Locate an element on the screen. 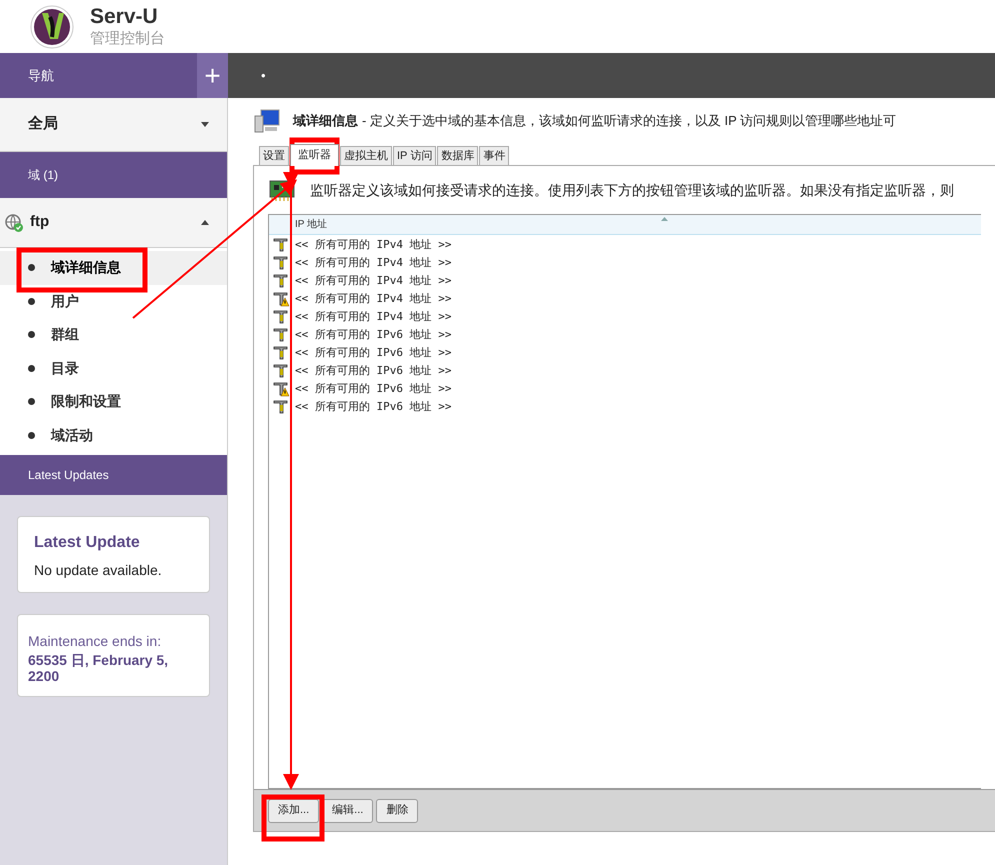 This screenshot has height=865, width=995. app-subtitle: 管理控制台 is located at coordinates (127, 39).